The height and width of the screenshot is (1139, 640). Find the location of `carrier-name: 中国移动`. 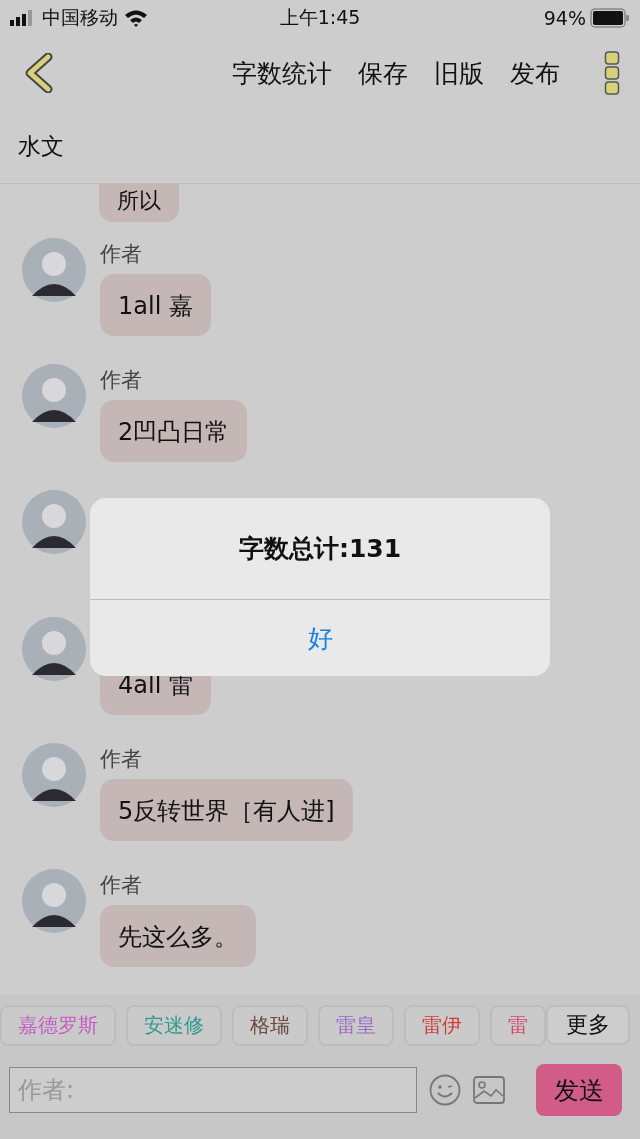

carrier-name: 中国移动 is located at coordinates (80, 17).